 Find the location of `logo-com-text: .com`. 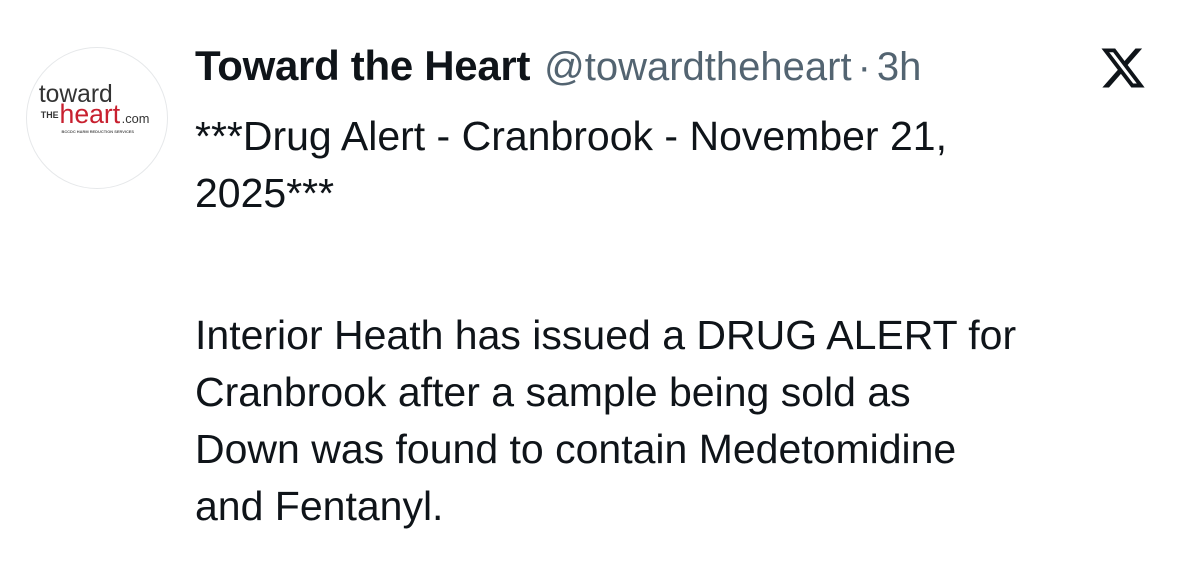

logo-com-text: .com is located at coordinates (136, 118).